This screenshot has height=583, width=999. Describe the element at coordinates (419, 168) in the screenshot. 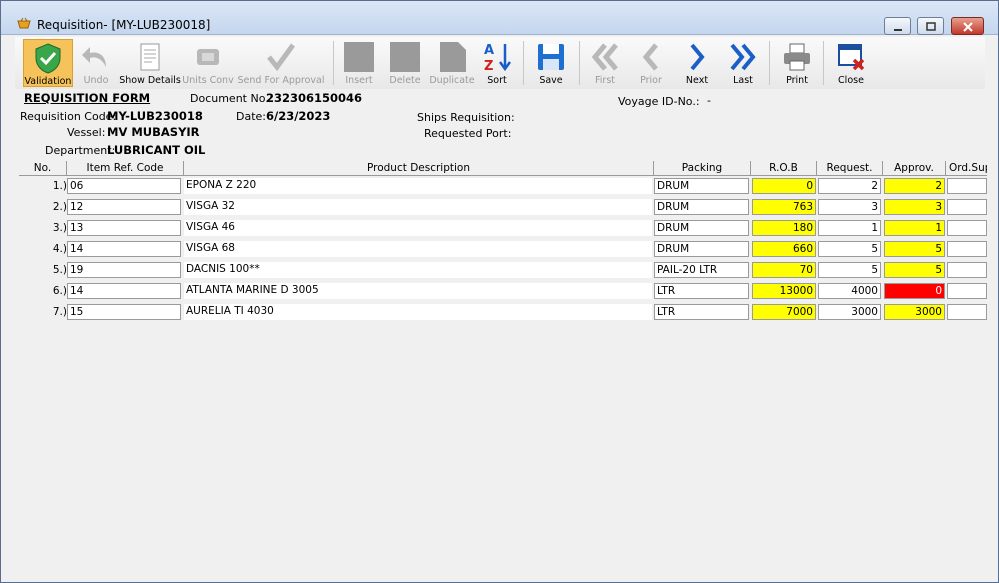

I see `column-product-description: Product Description` at that location.